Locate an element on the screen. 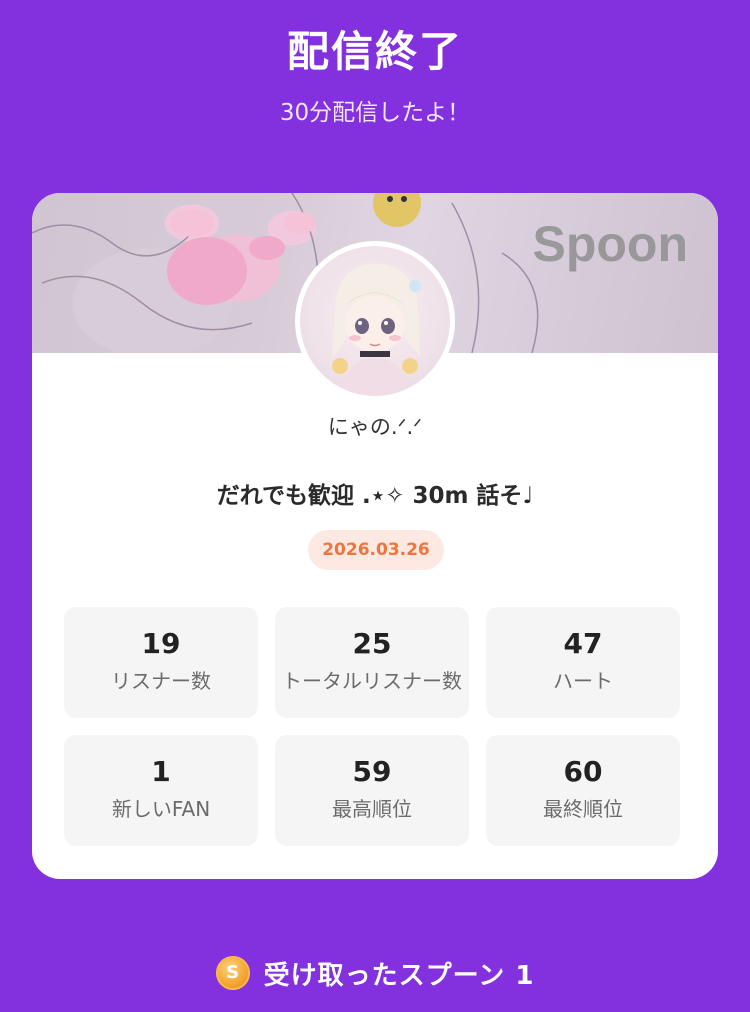 Image resolution: width=750 pixels, height=1012 pixels. spoons-received: S 受け取ったスプーン 1 is located at coordinates (375, 973).